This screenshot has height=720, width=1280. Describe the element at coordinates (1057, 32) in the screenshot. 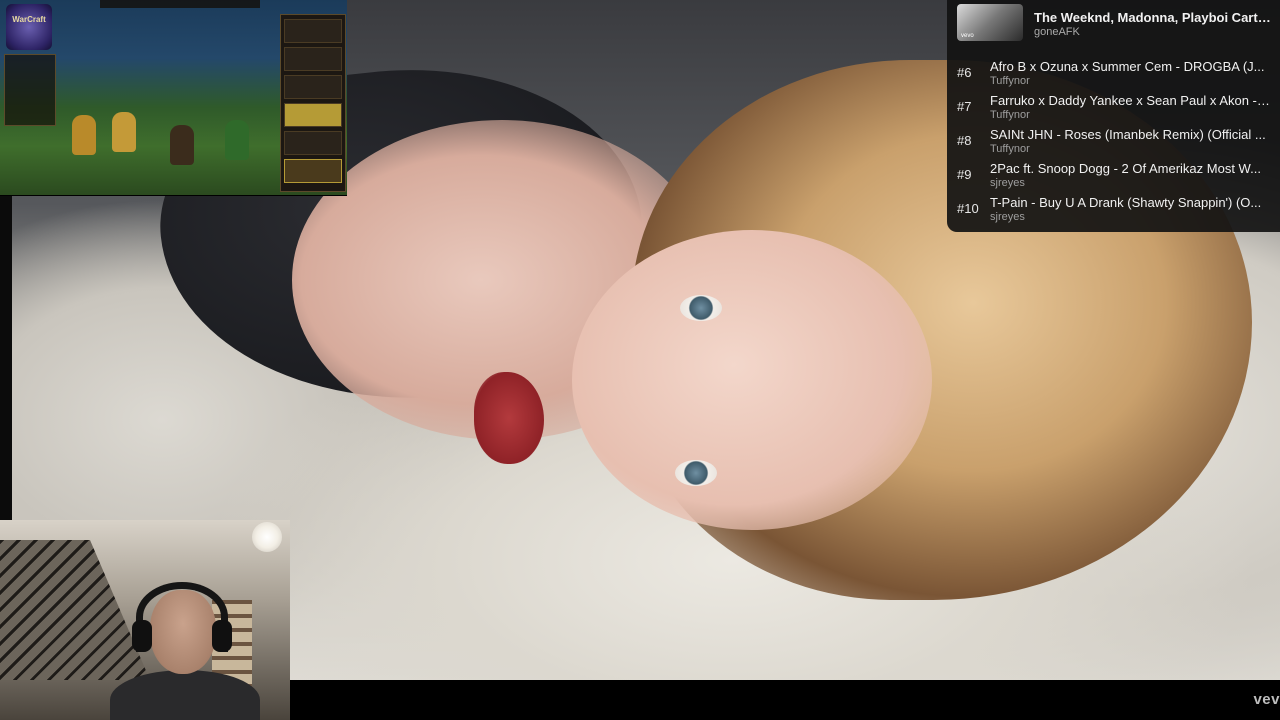

I see `now-playing-channel: goneAFK` at that location.